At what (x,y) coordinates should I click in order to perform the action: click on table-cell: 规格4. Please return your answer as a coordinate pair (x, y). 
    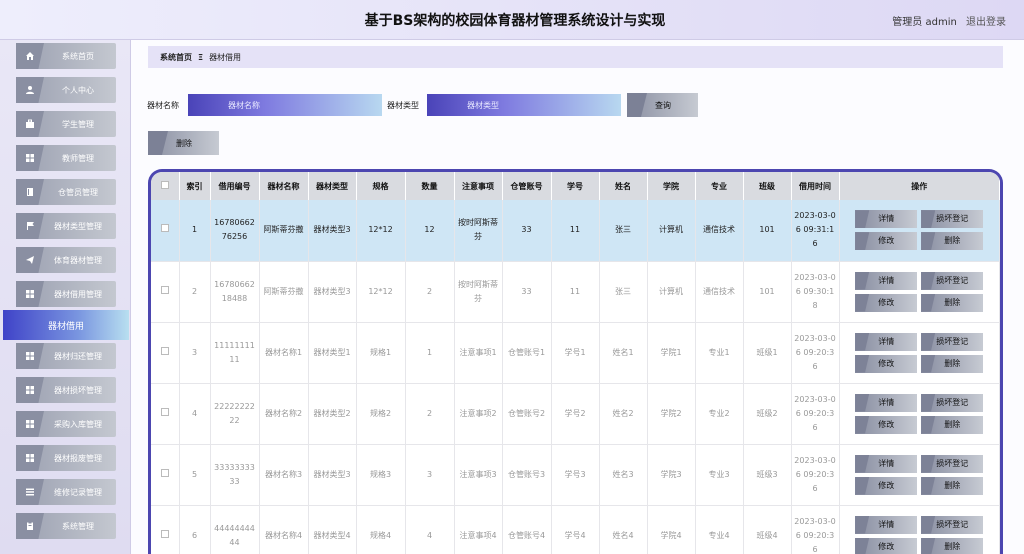
    Looking at the image, I should click on (381, 529).